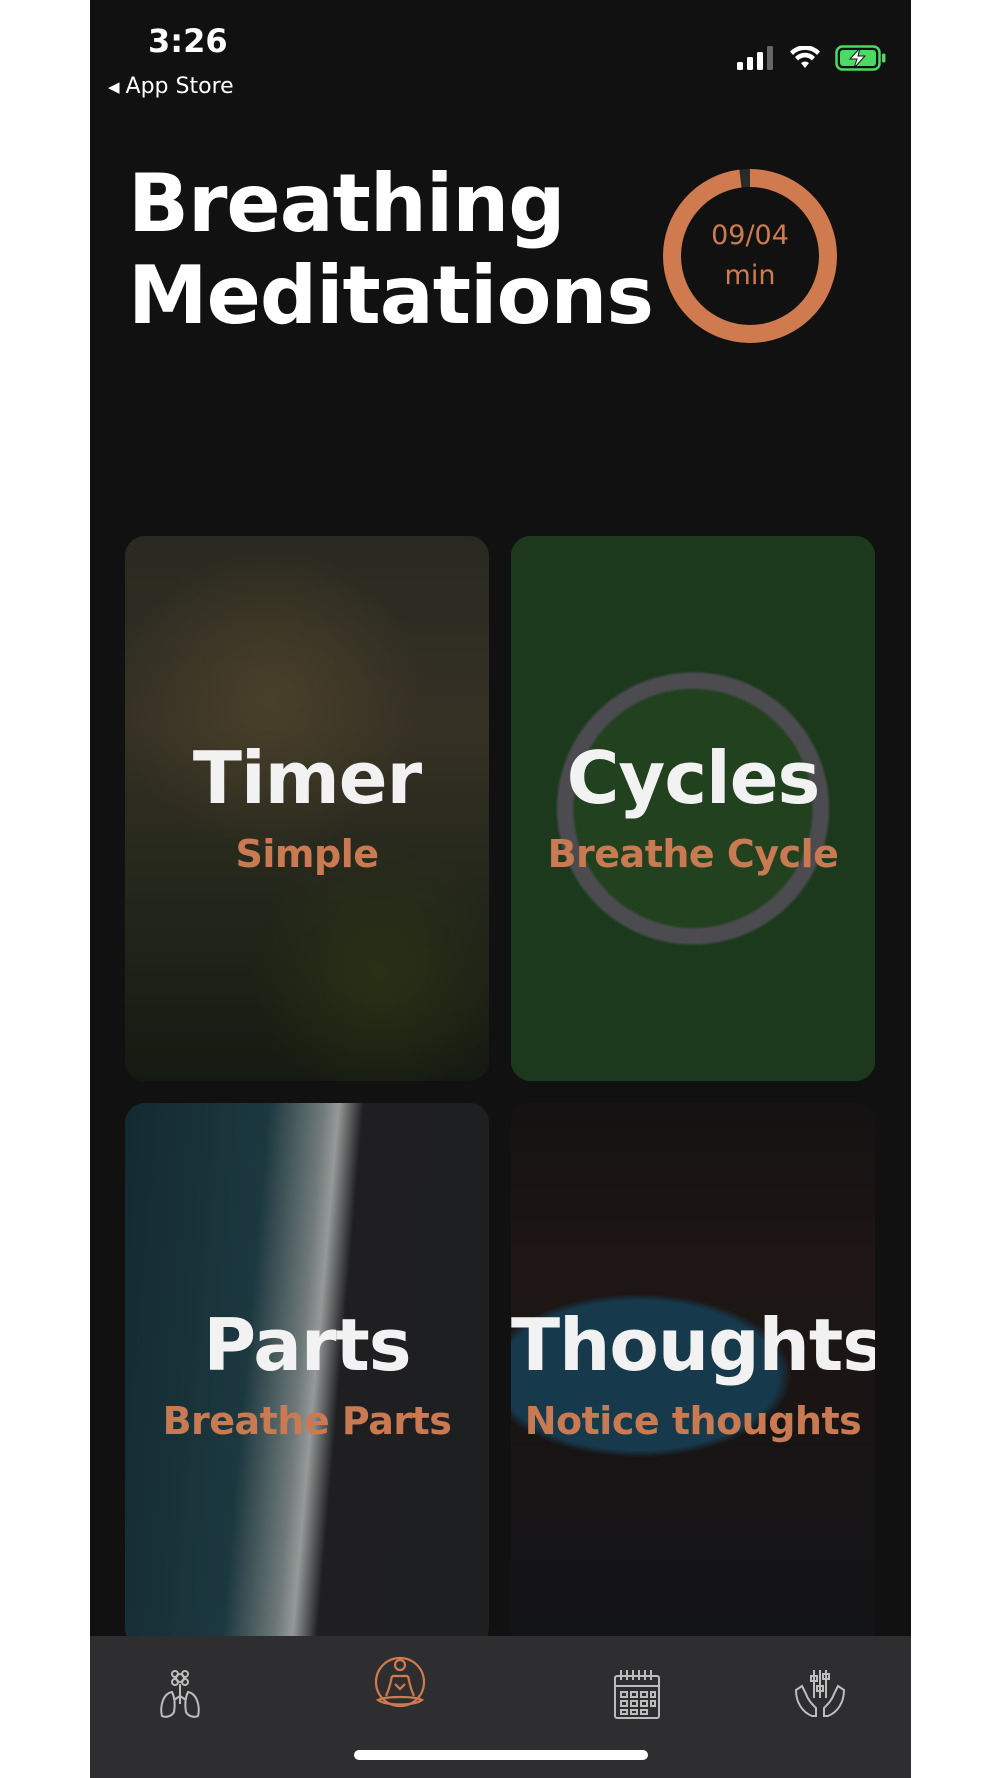  What do you see at coordinates (188, 41) in the screenshot?
I see `status-time: 3:26` at bounding box center [188, 41].